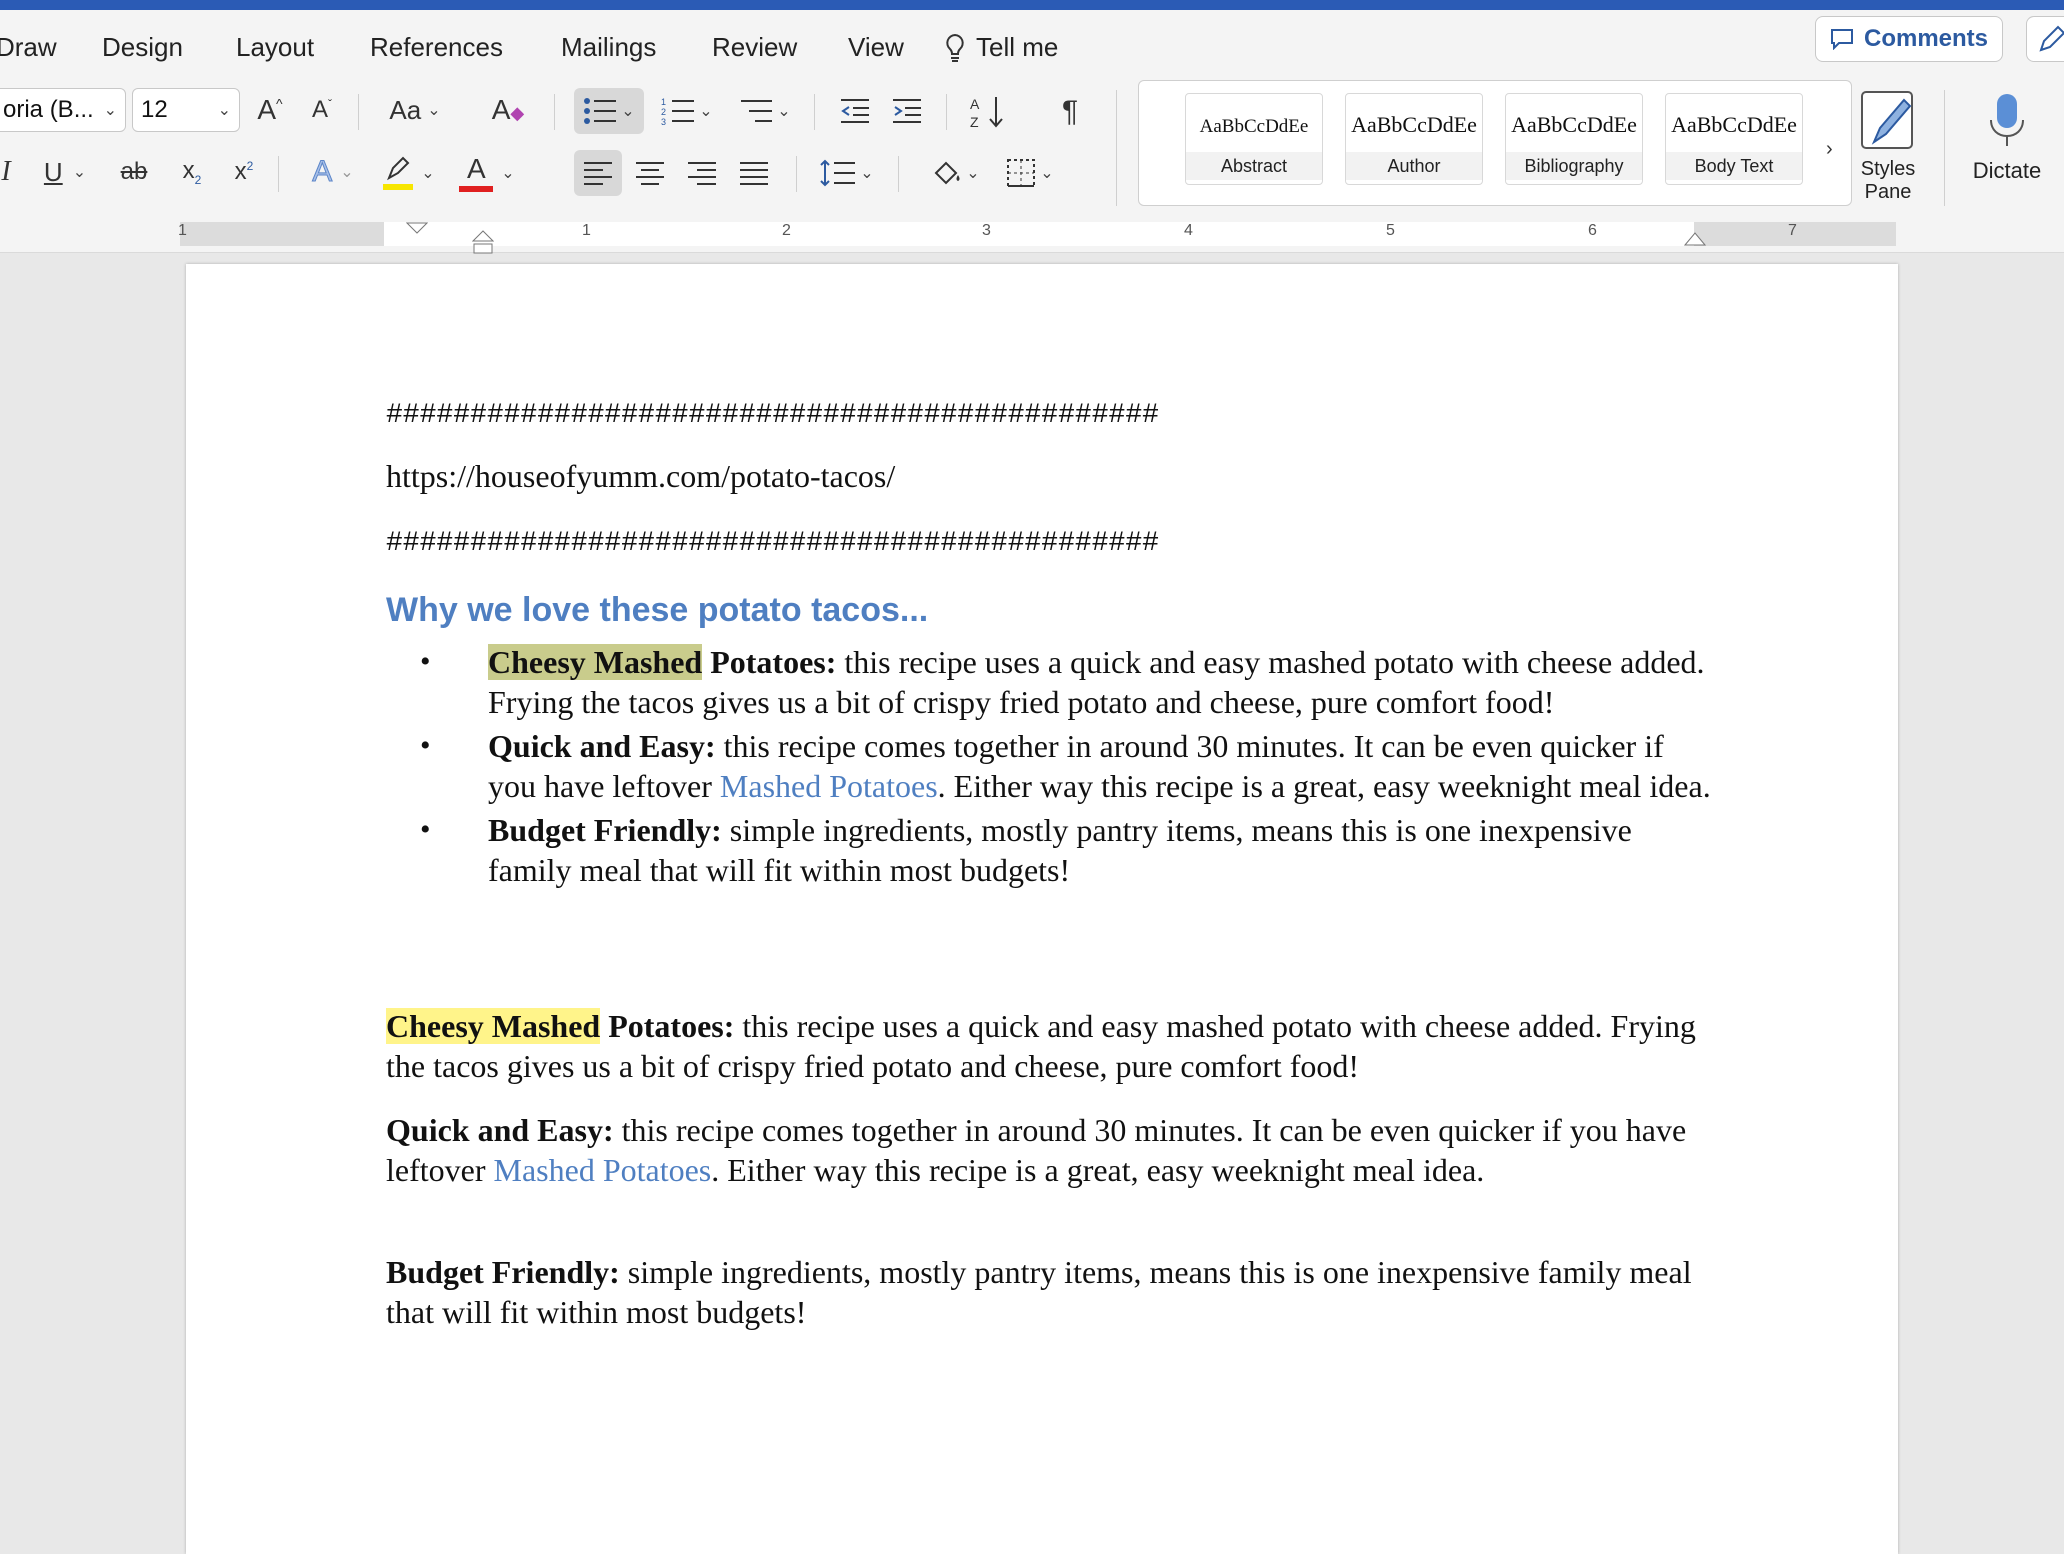 The height and width of the screenshot is (1554, 2064). I want to click on tab-draw: Draw, so click(28, 47).